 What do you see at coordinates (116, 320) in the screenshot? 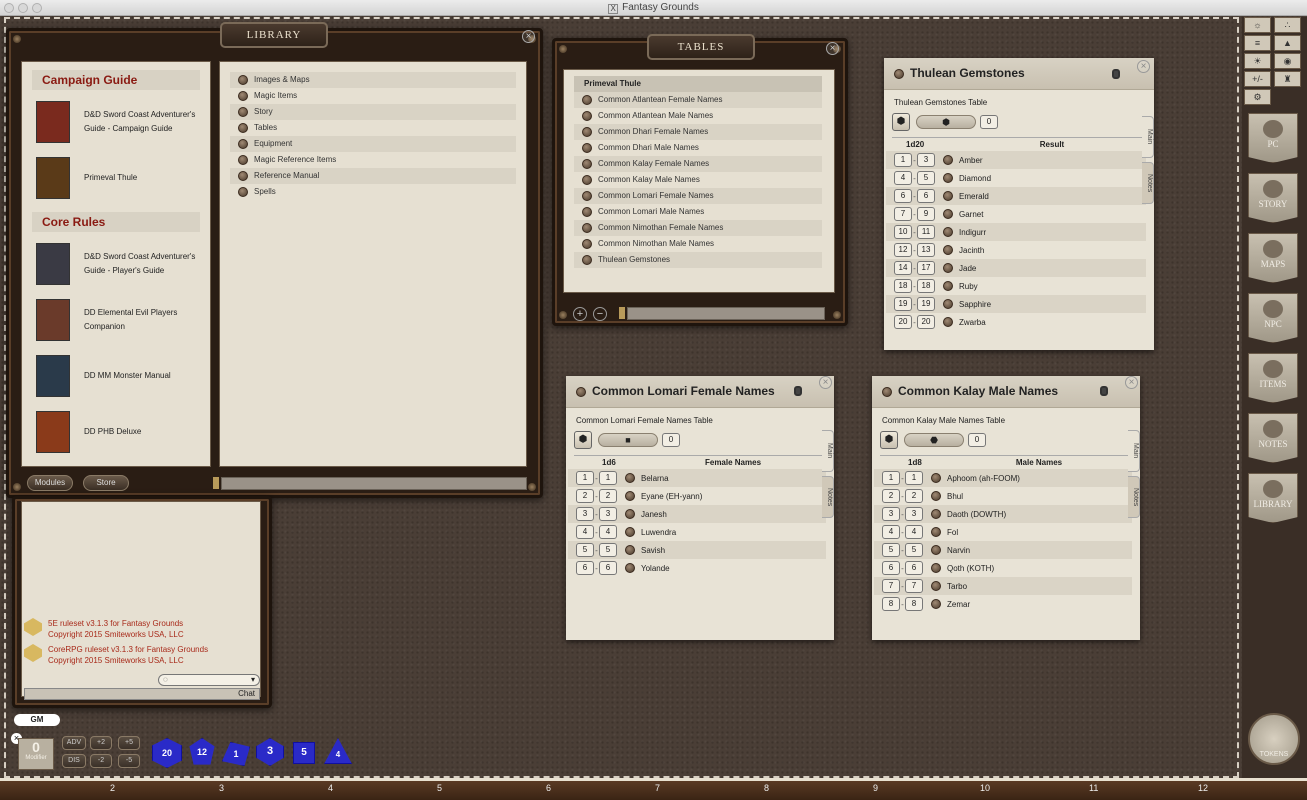
I see `book-item: DD Elemental Evil Players Companion` at bounding box center [116, 320].